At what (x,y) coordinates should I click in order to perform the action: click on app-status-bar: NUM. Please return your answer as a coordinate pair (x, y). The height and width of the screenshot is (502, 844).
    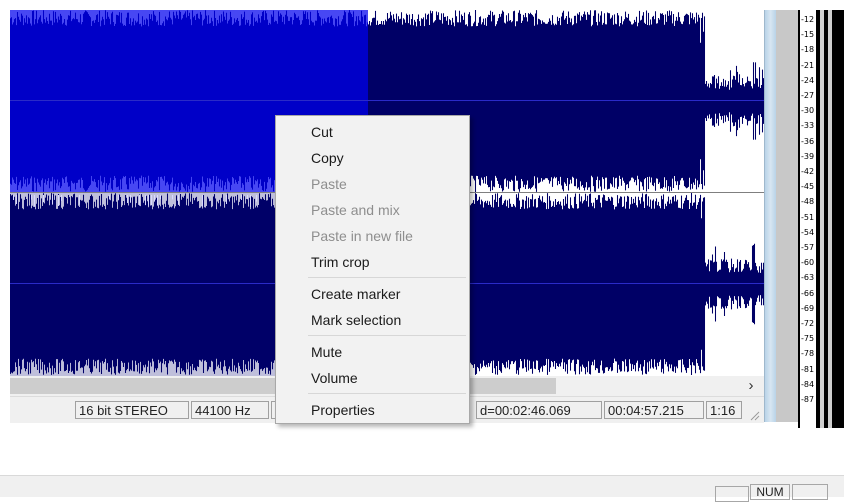
    Looking at the image, I should click on (422, 488).